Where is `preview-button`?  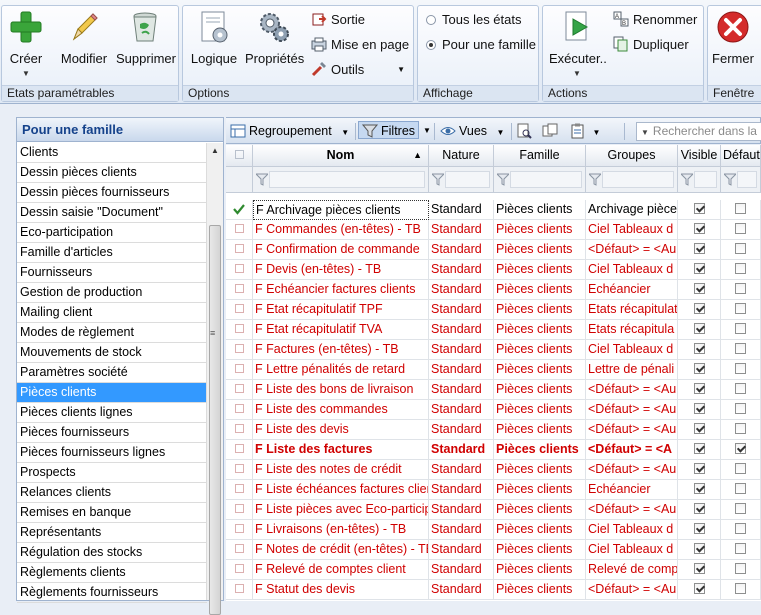
preview-button is located at coordinates (525, 131).